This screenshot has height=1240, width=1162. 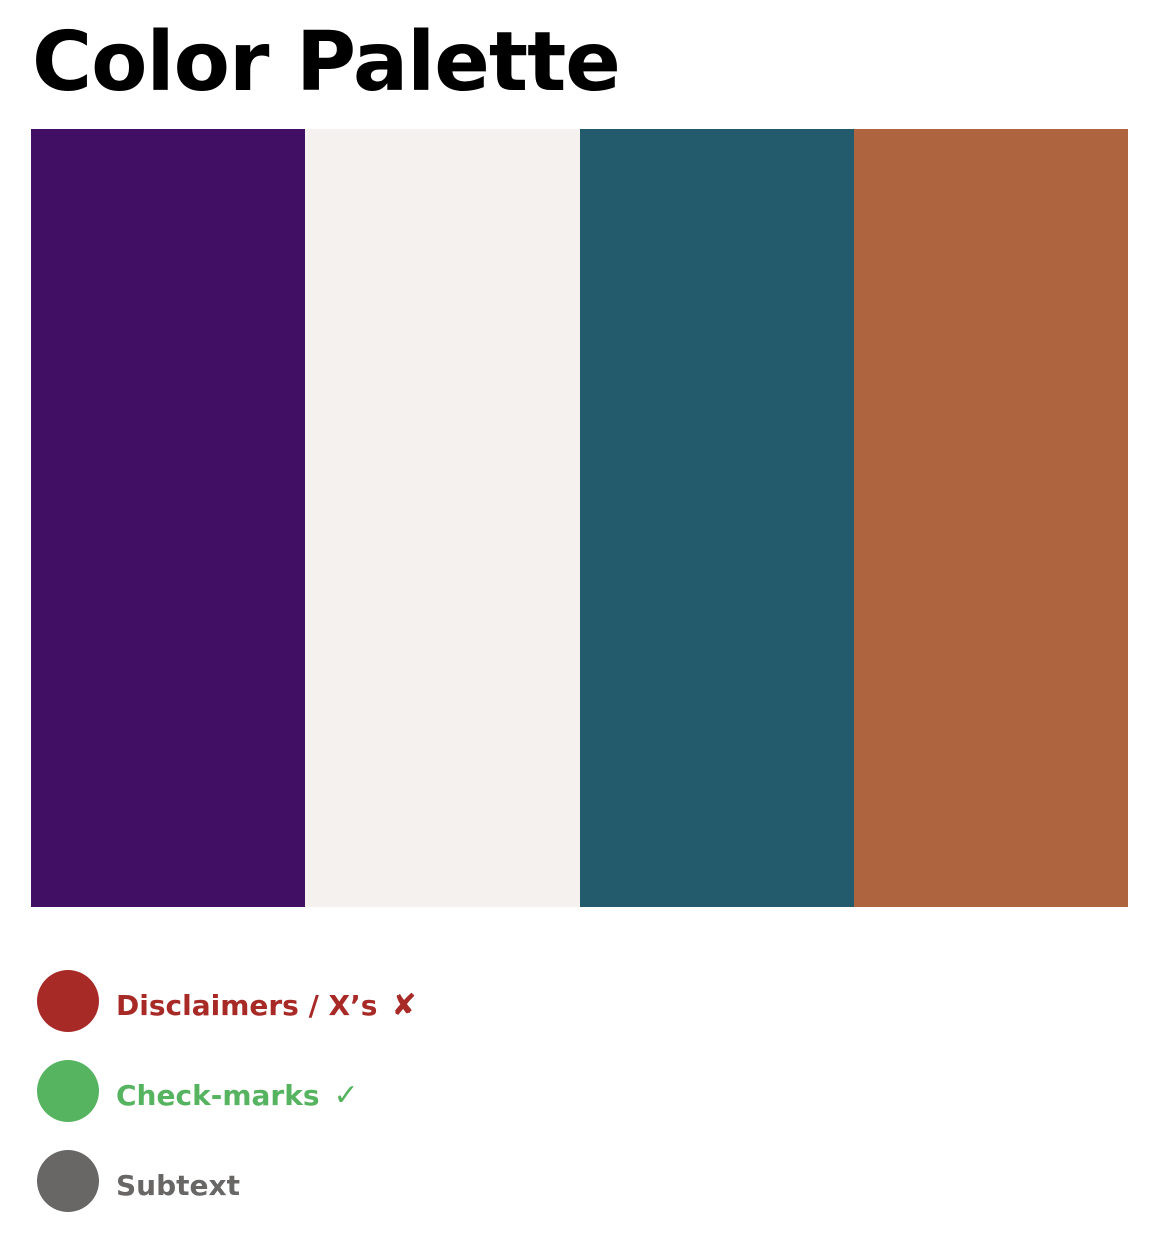 I want to click on legend-item-disclaimers: Disclaimers / X’s ✘, so click(x=387, y=1001).